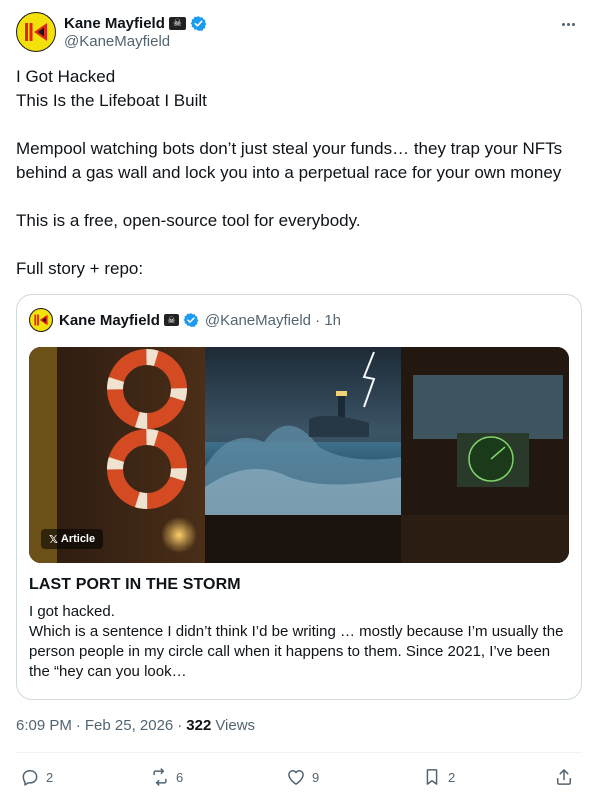  I want to click on avatar, so click(36, 32).